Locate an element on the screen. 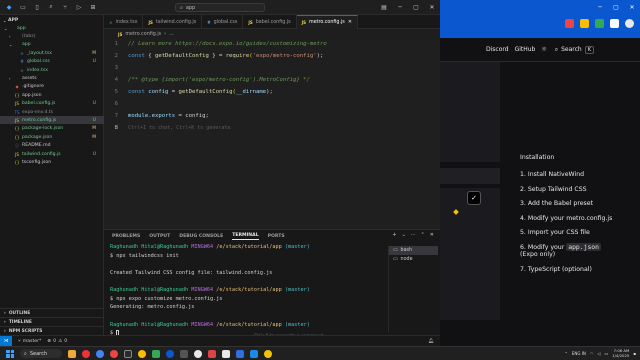  tree-file: {} package.json M is located at coordinates (52, 137).